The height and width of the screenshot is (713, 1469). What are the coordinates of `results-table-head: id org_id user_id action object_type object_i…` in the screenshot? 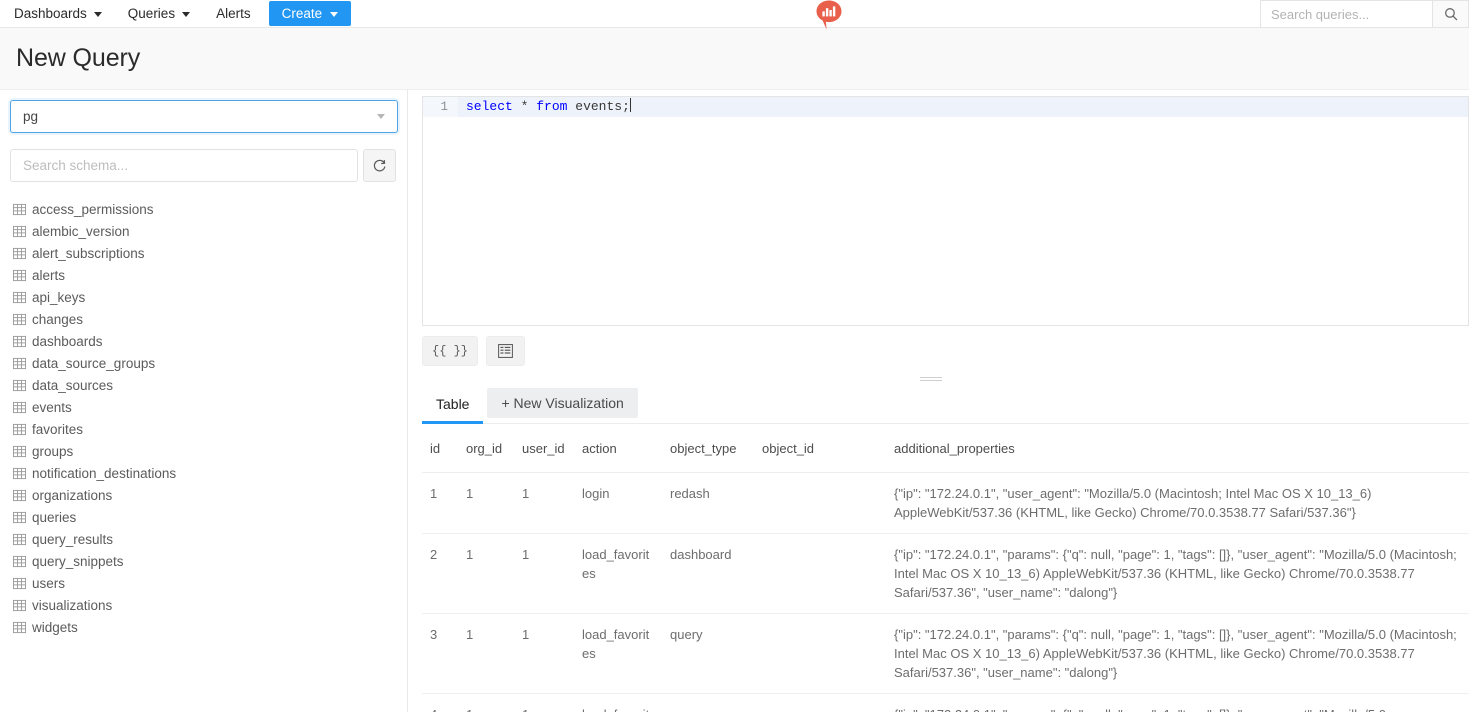 It's located at (945, 448).